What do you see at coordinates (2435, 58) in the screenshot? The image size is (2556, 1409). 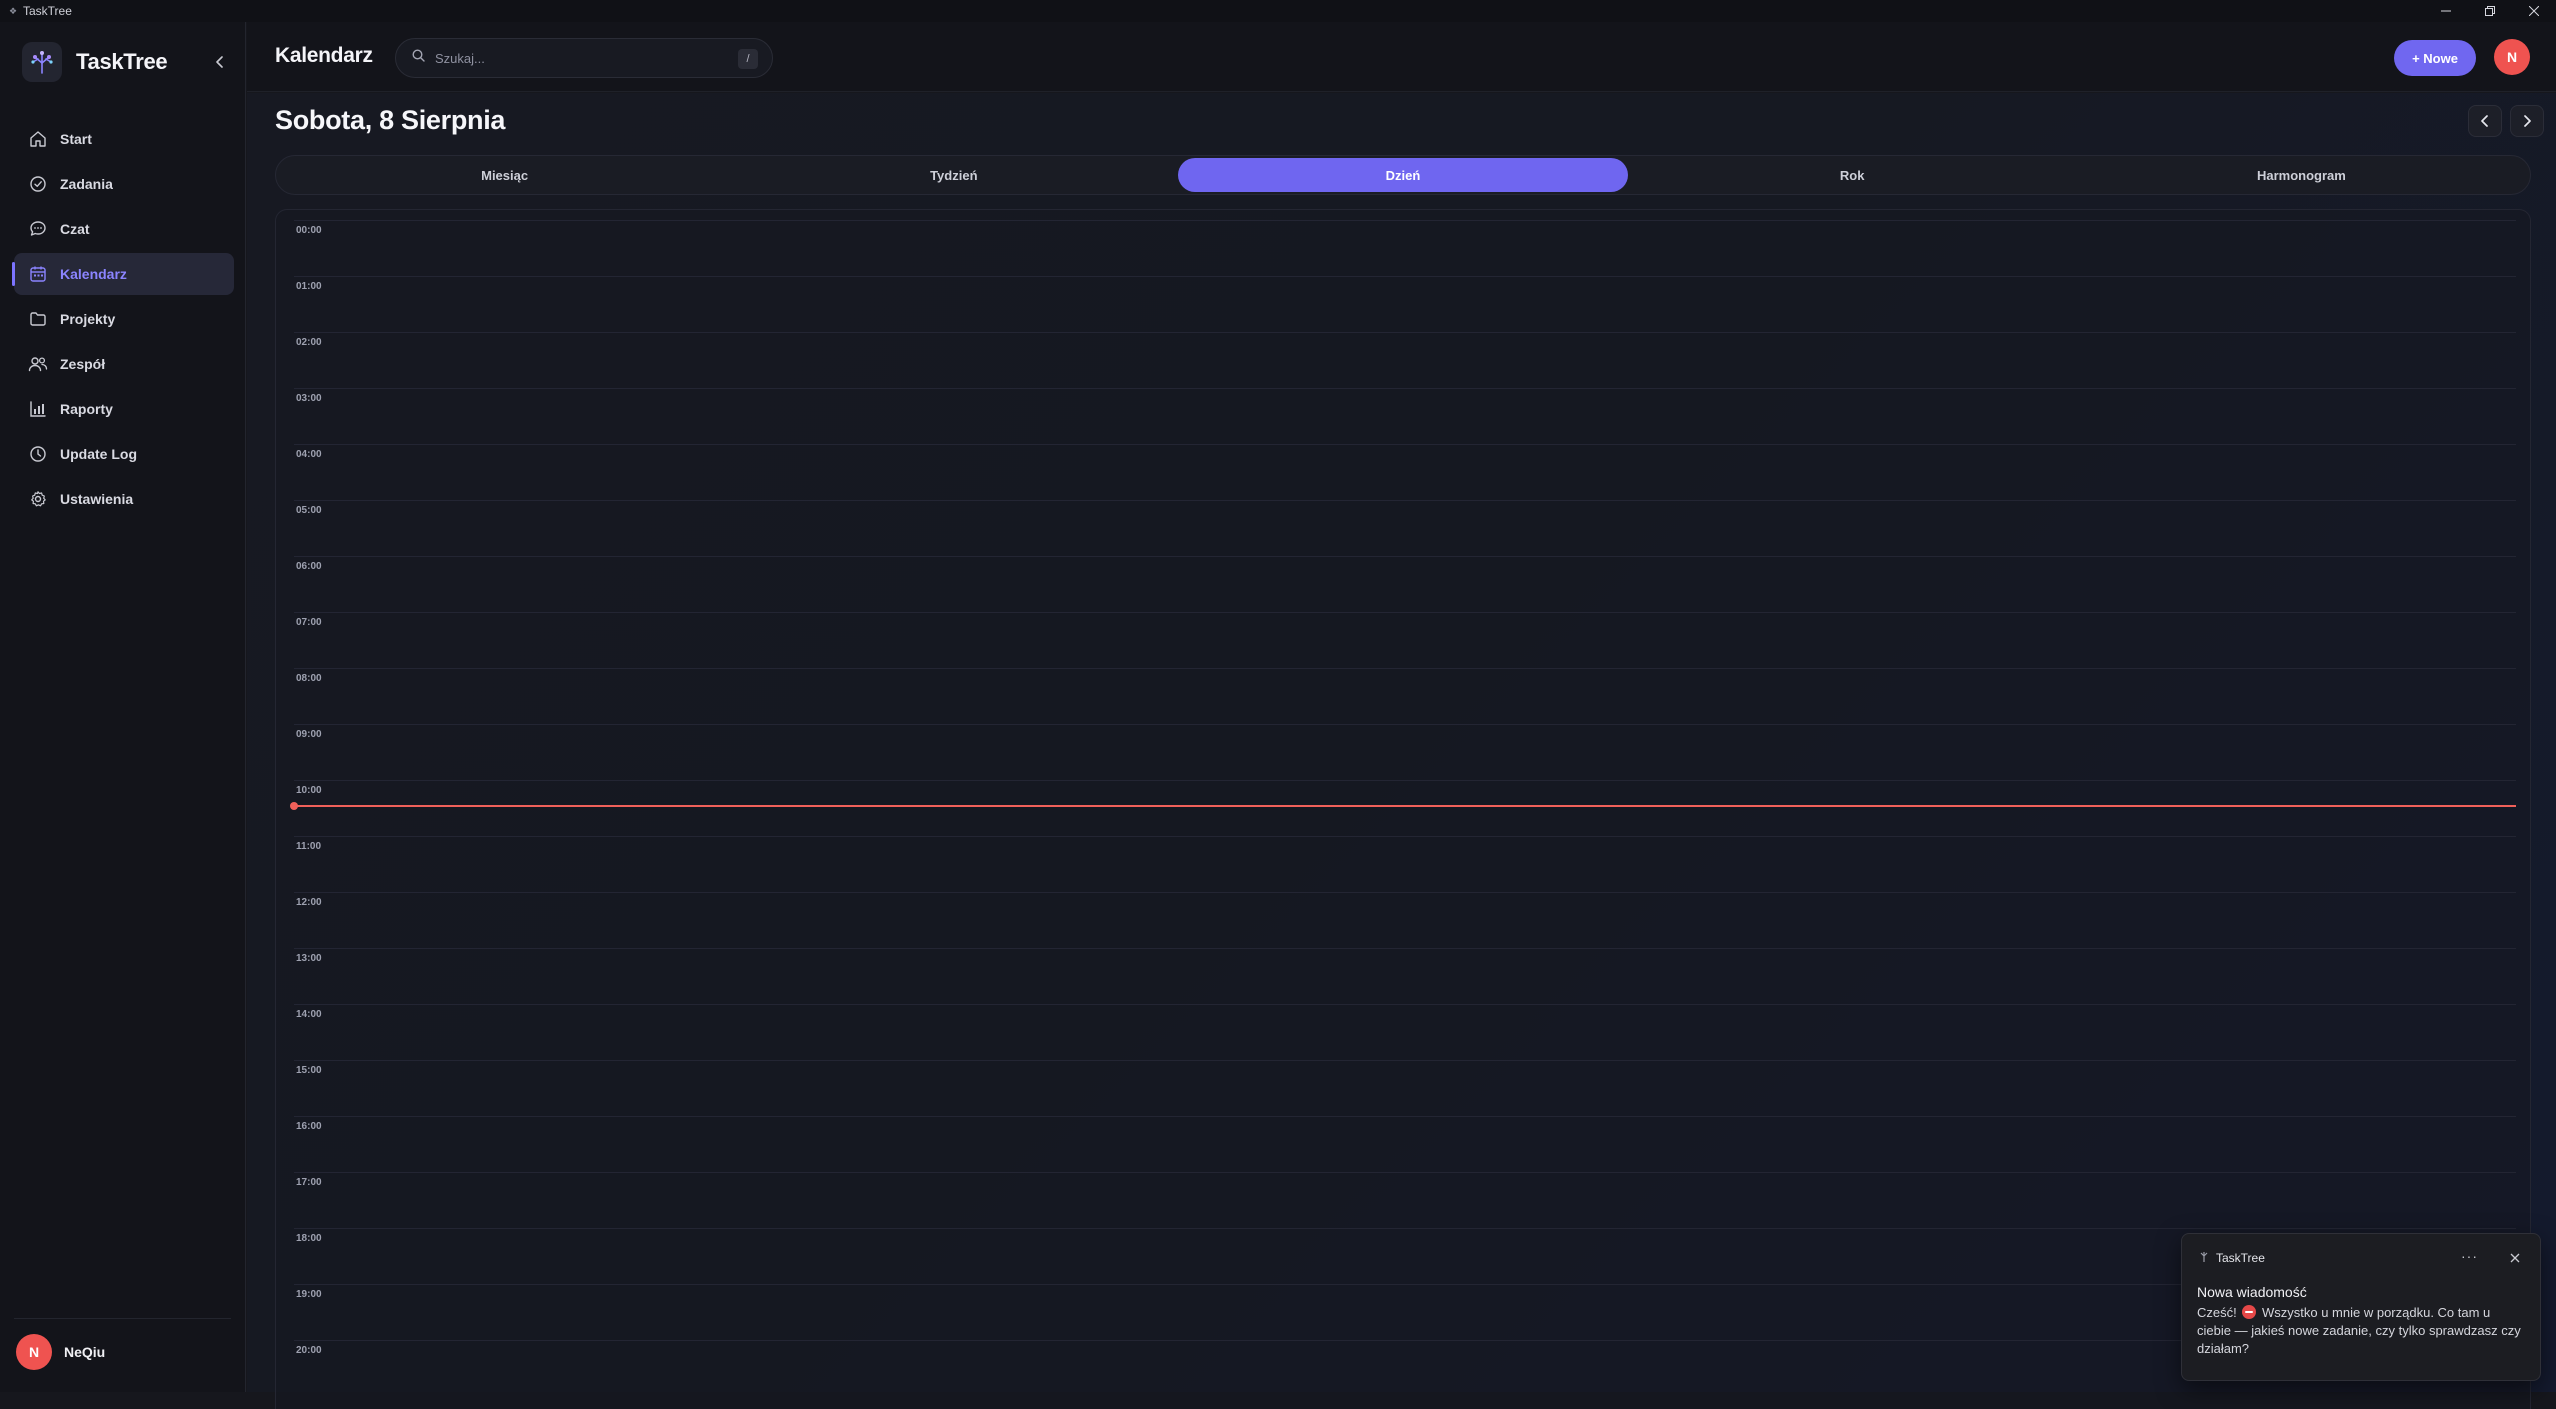 I see `new-item-button: + Nowe` at bounding box center [2435, 58].